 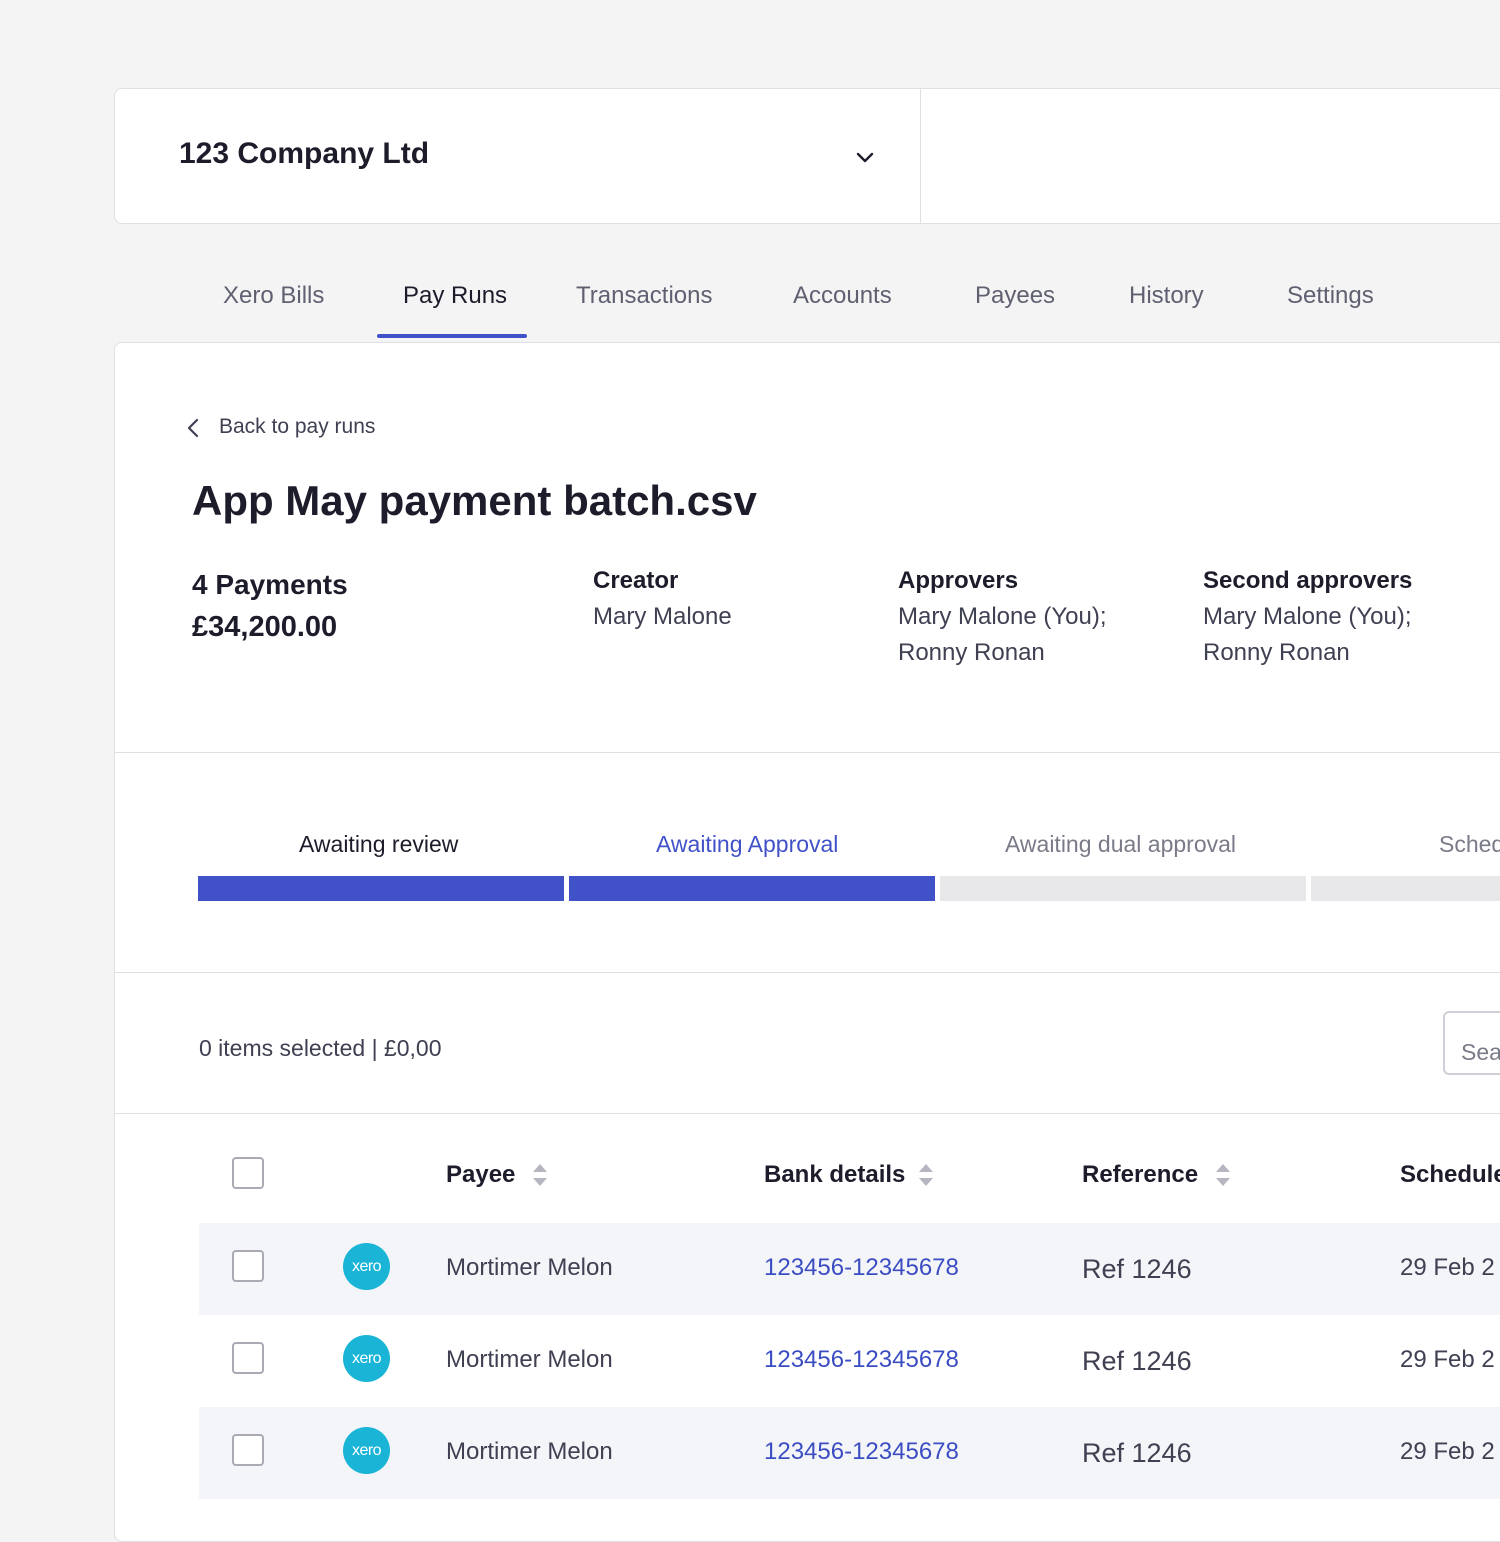 I want to click on column-header-payee: Payee, so click(x=480, y=1175).